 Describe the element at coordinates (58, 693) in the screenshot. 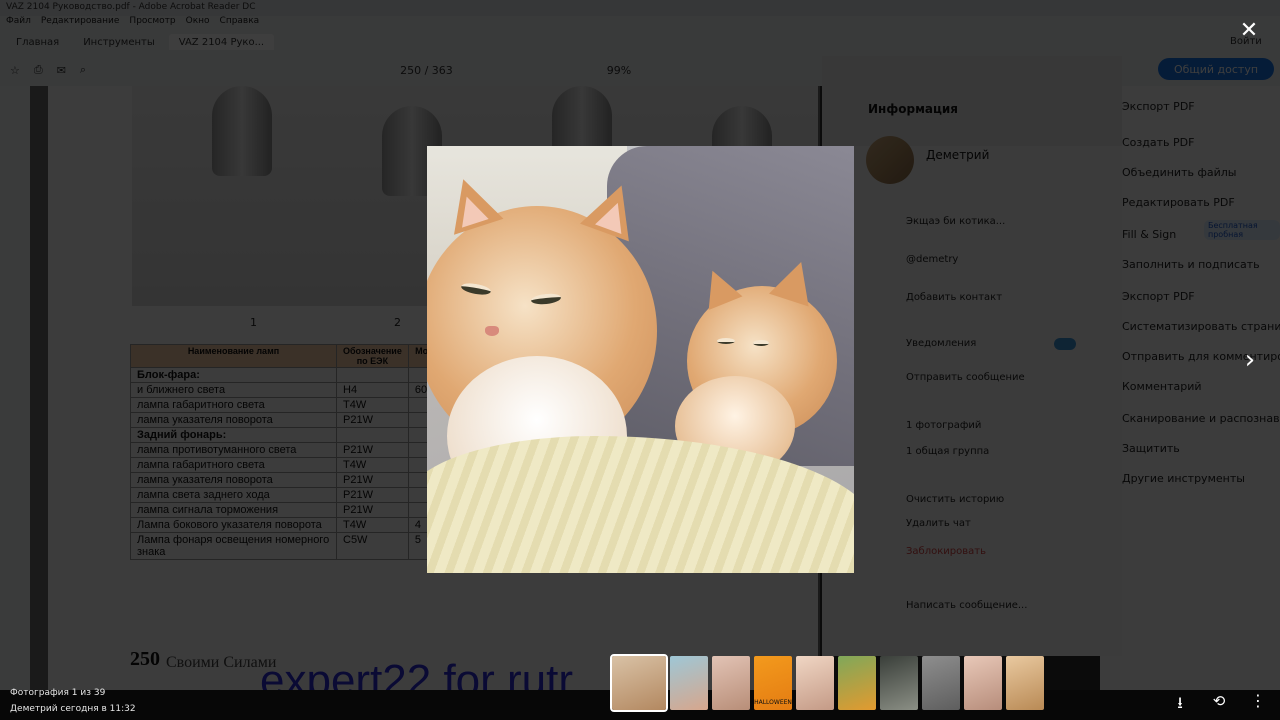

I see `photo-counter: Фотография 1 из 39` at that location.